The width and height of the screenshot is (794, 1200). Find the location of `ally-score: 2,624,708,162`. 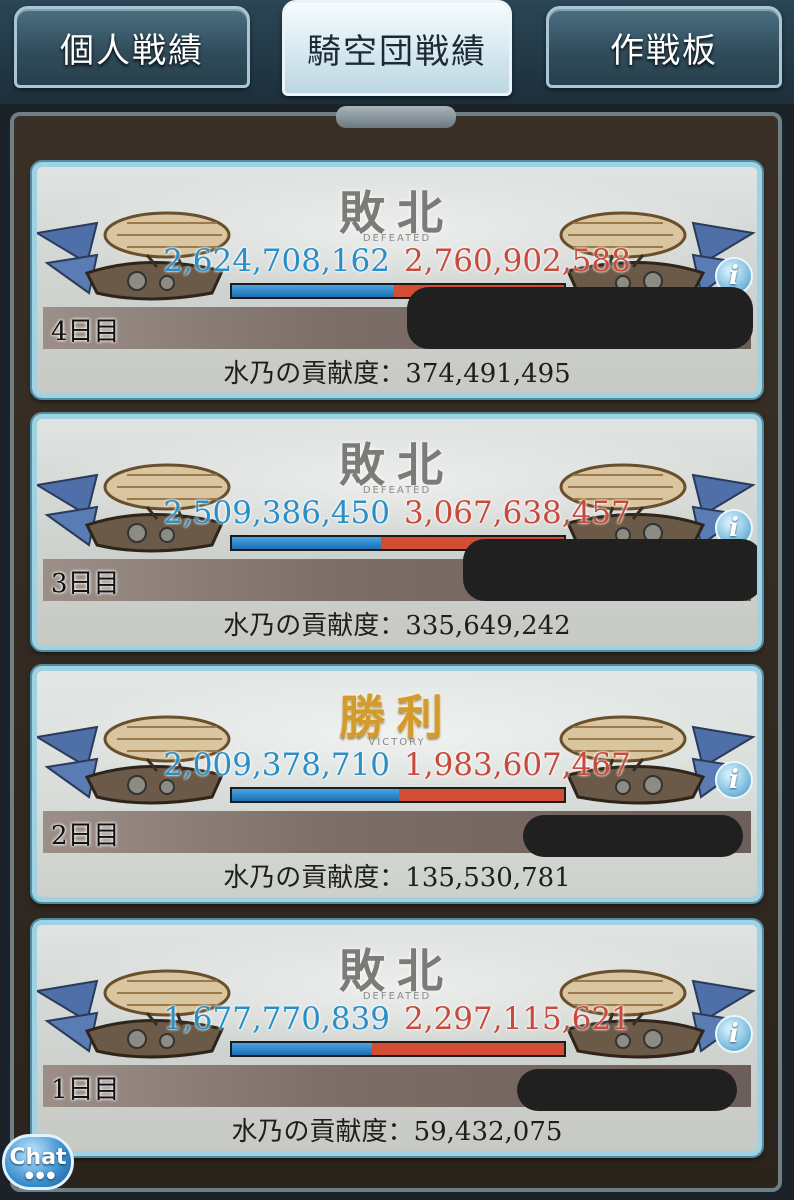

ally-score: 2,624,708,162 is located at coordinates (276, 261).